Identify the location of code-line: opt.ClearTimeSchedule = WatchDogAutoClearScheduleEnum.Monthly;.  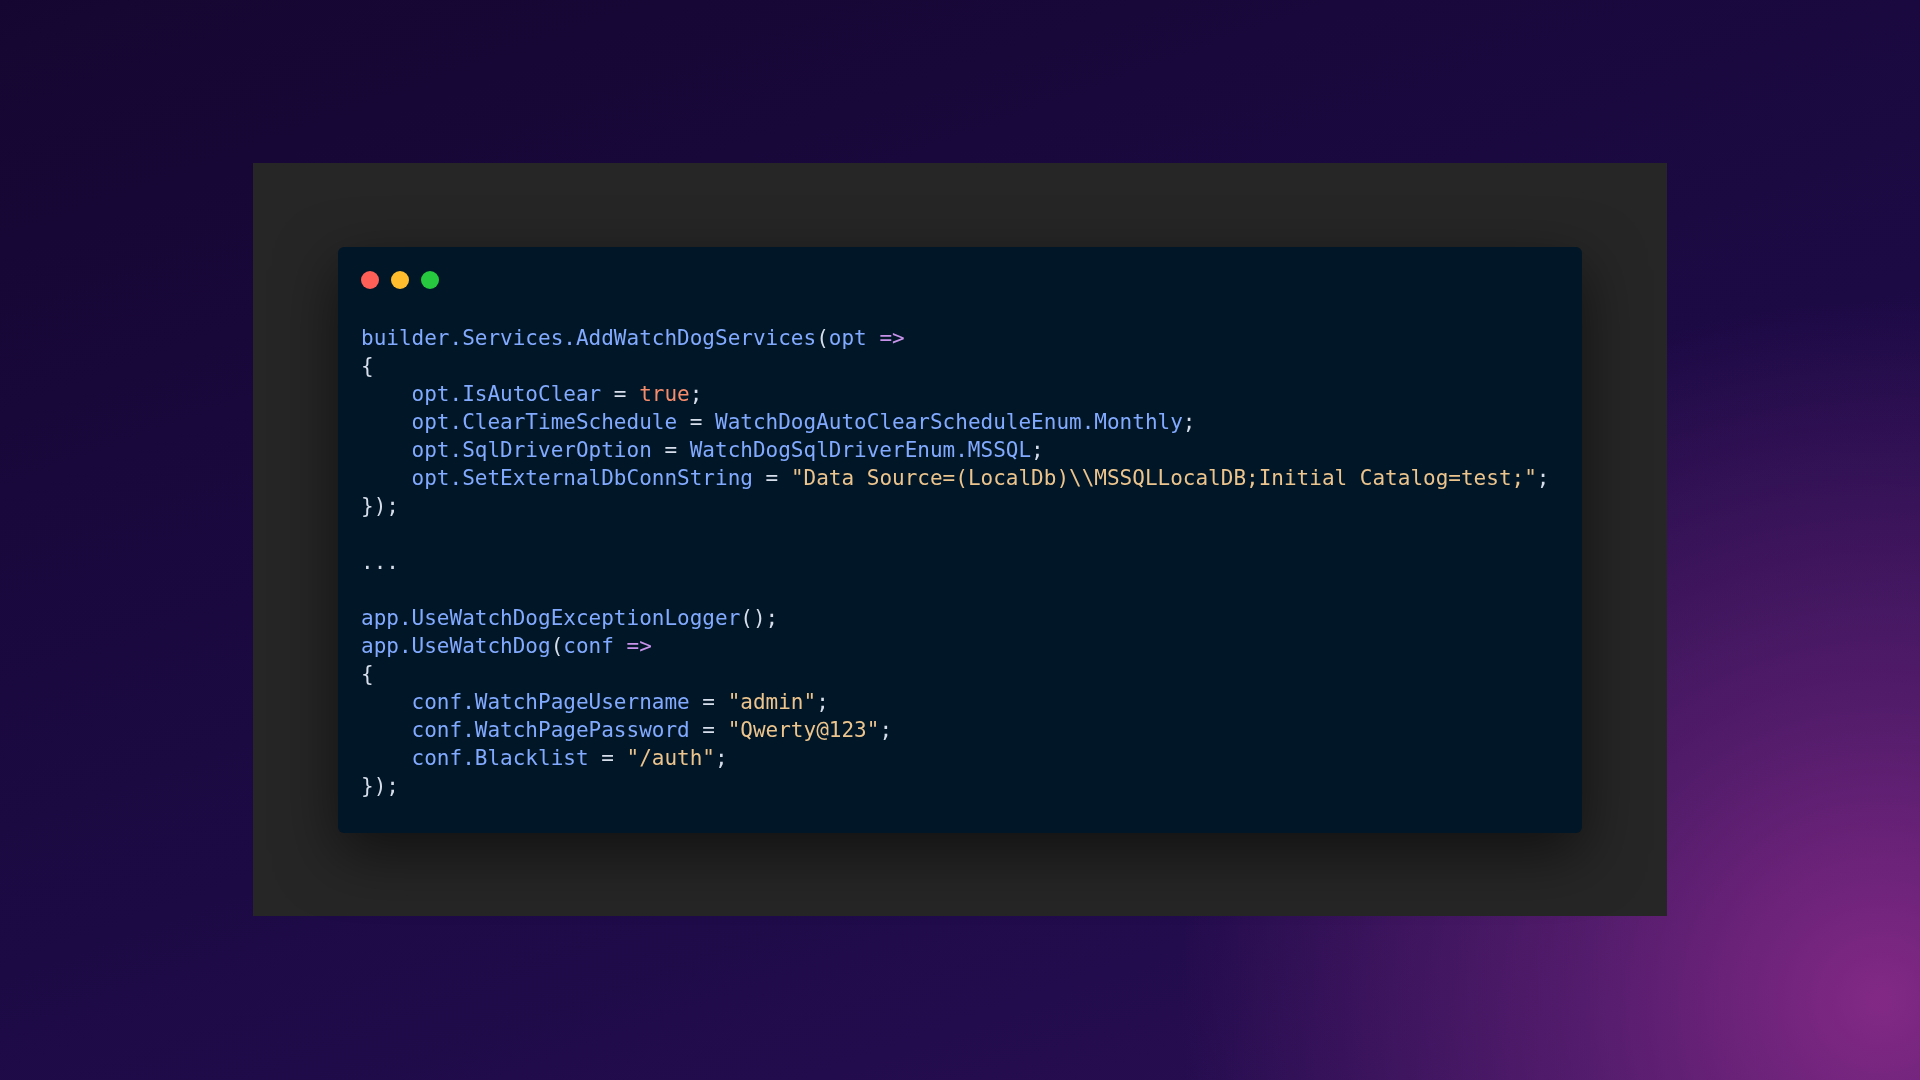
(803, 422).